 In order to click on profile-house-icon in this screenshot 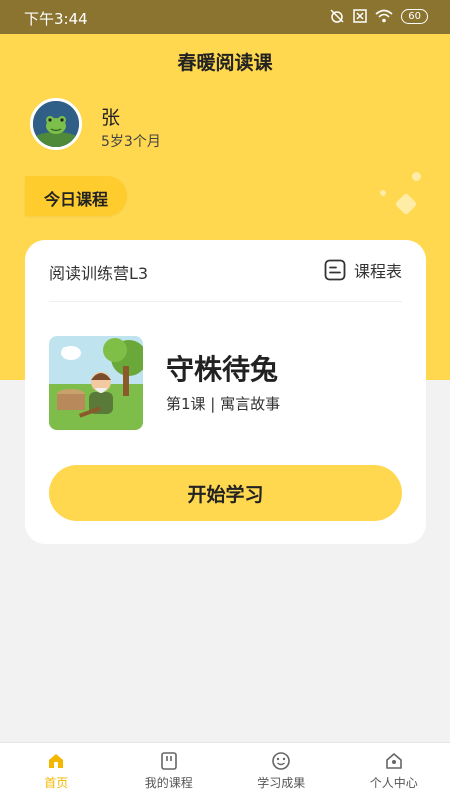, I will do `click(394, 761)`.